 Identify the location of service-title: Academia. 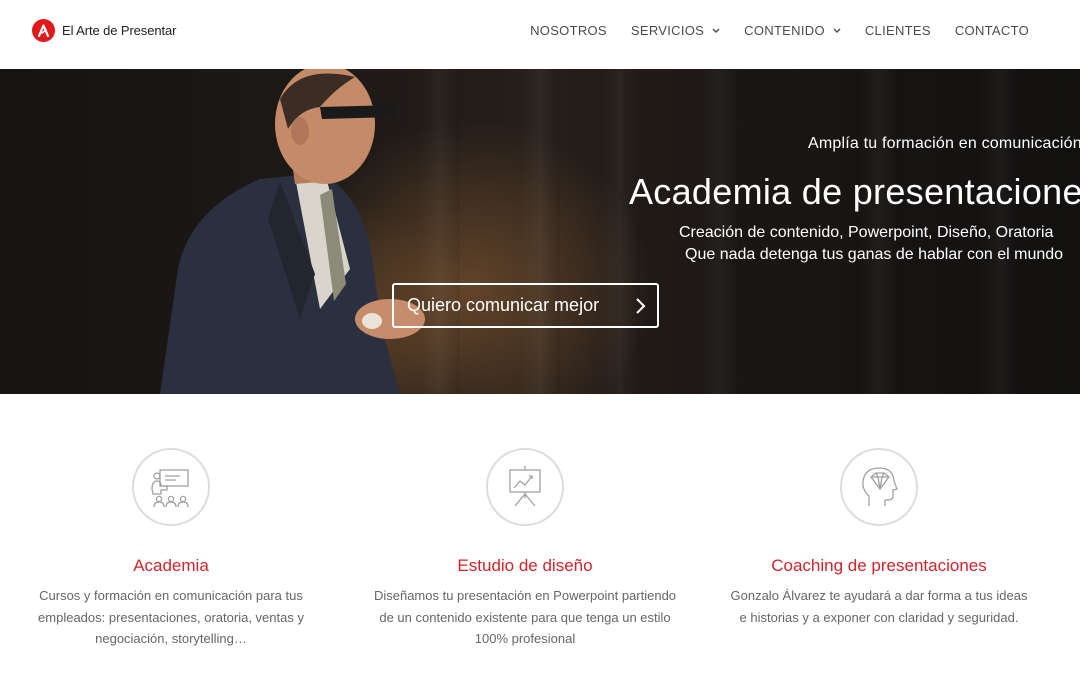
(171, 566).